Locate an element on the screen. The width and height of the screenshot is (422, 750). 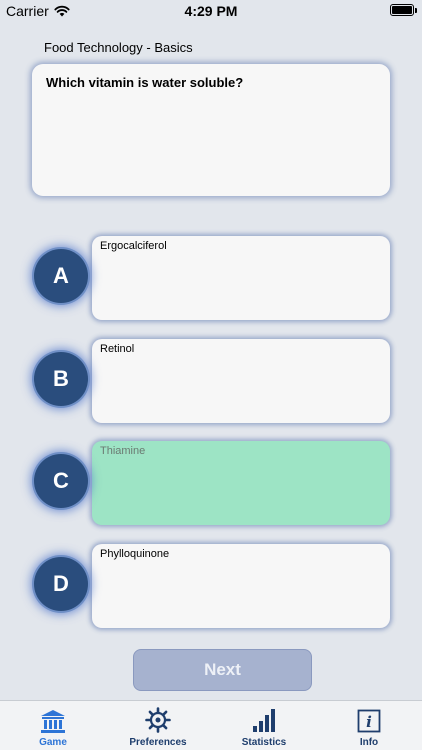
tab-statistics-label: Statistics is located at coordinates (264, 742).